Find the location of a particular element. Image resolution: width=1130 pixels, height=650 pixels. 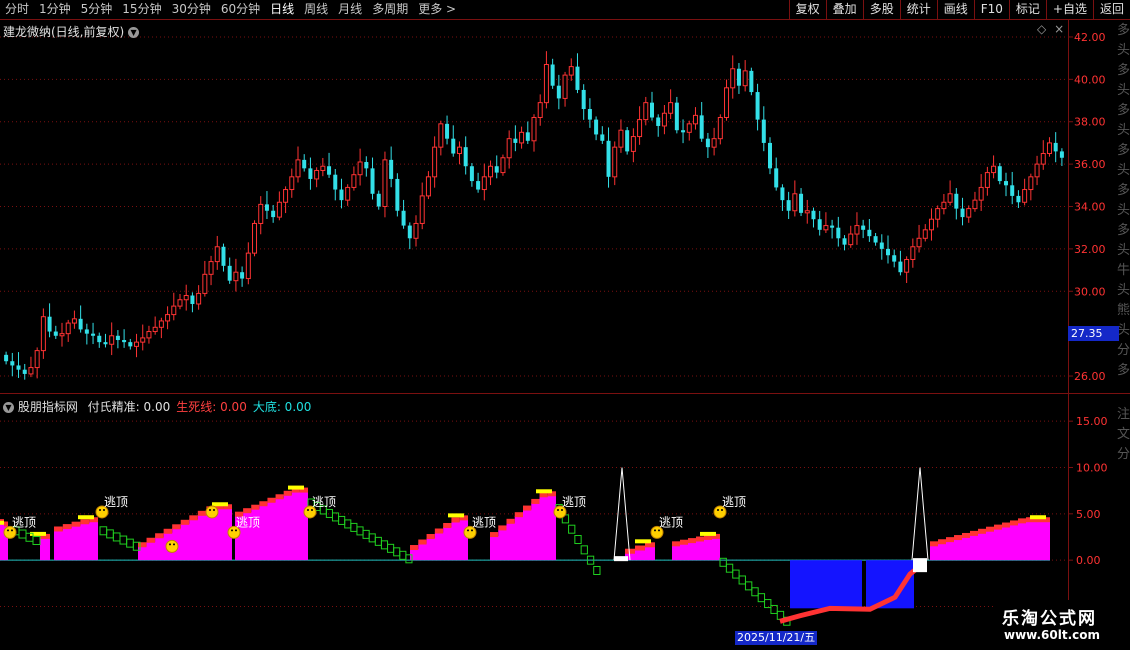

watermark-name: 乐淘公式网 is located at coordinates (1049, 619).